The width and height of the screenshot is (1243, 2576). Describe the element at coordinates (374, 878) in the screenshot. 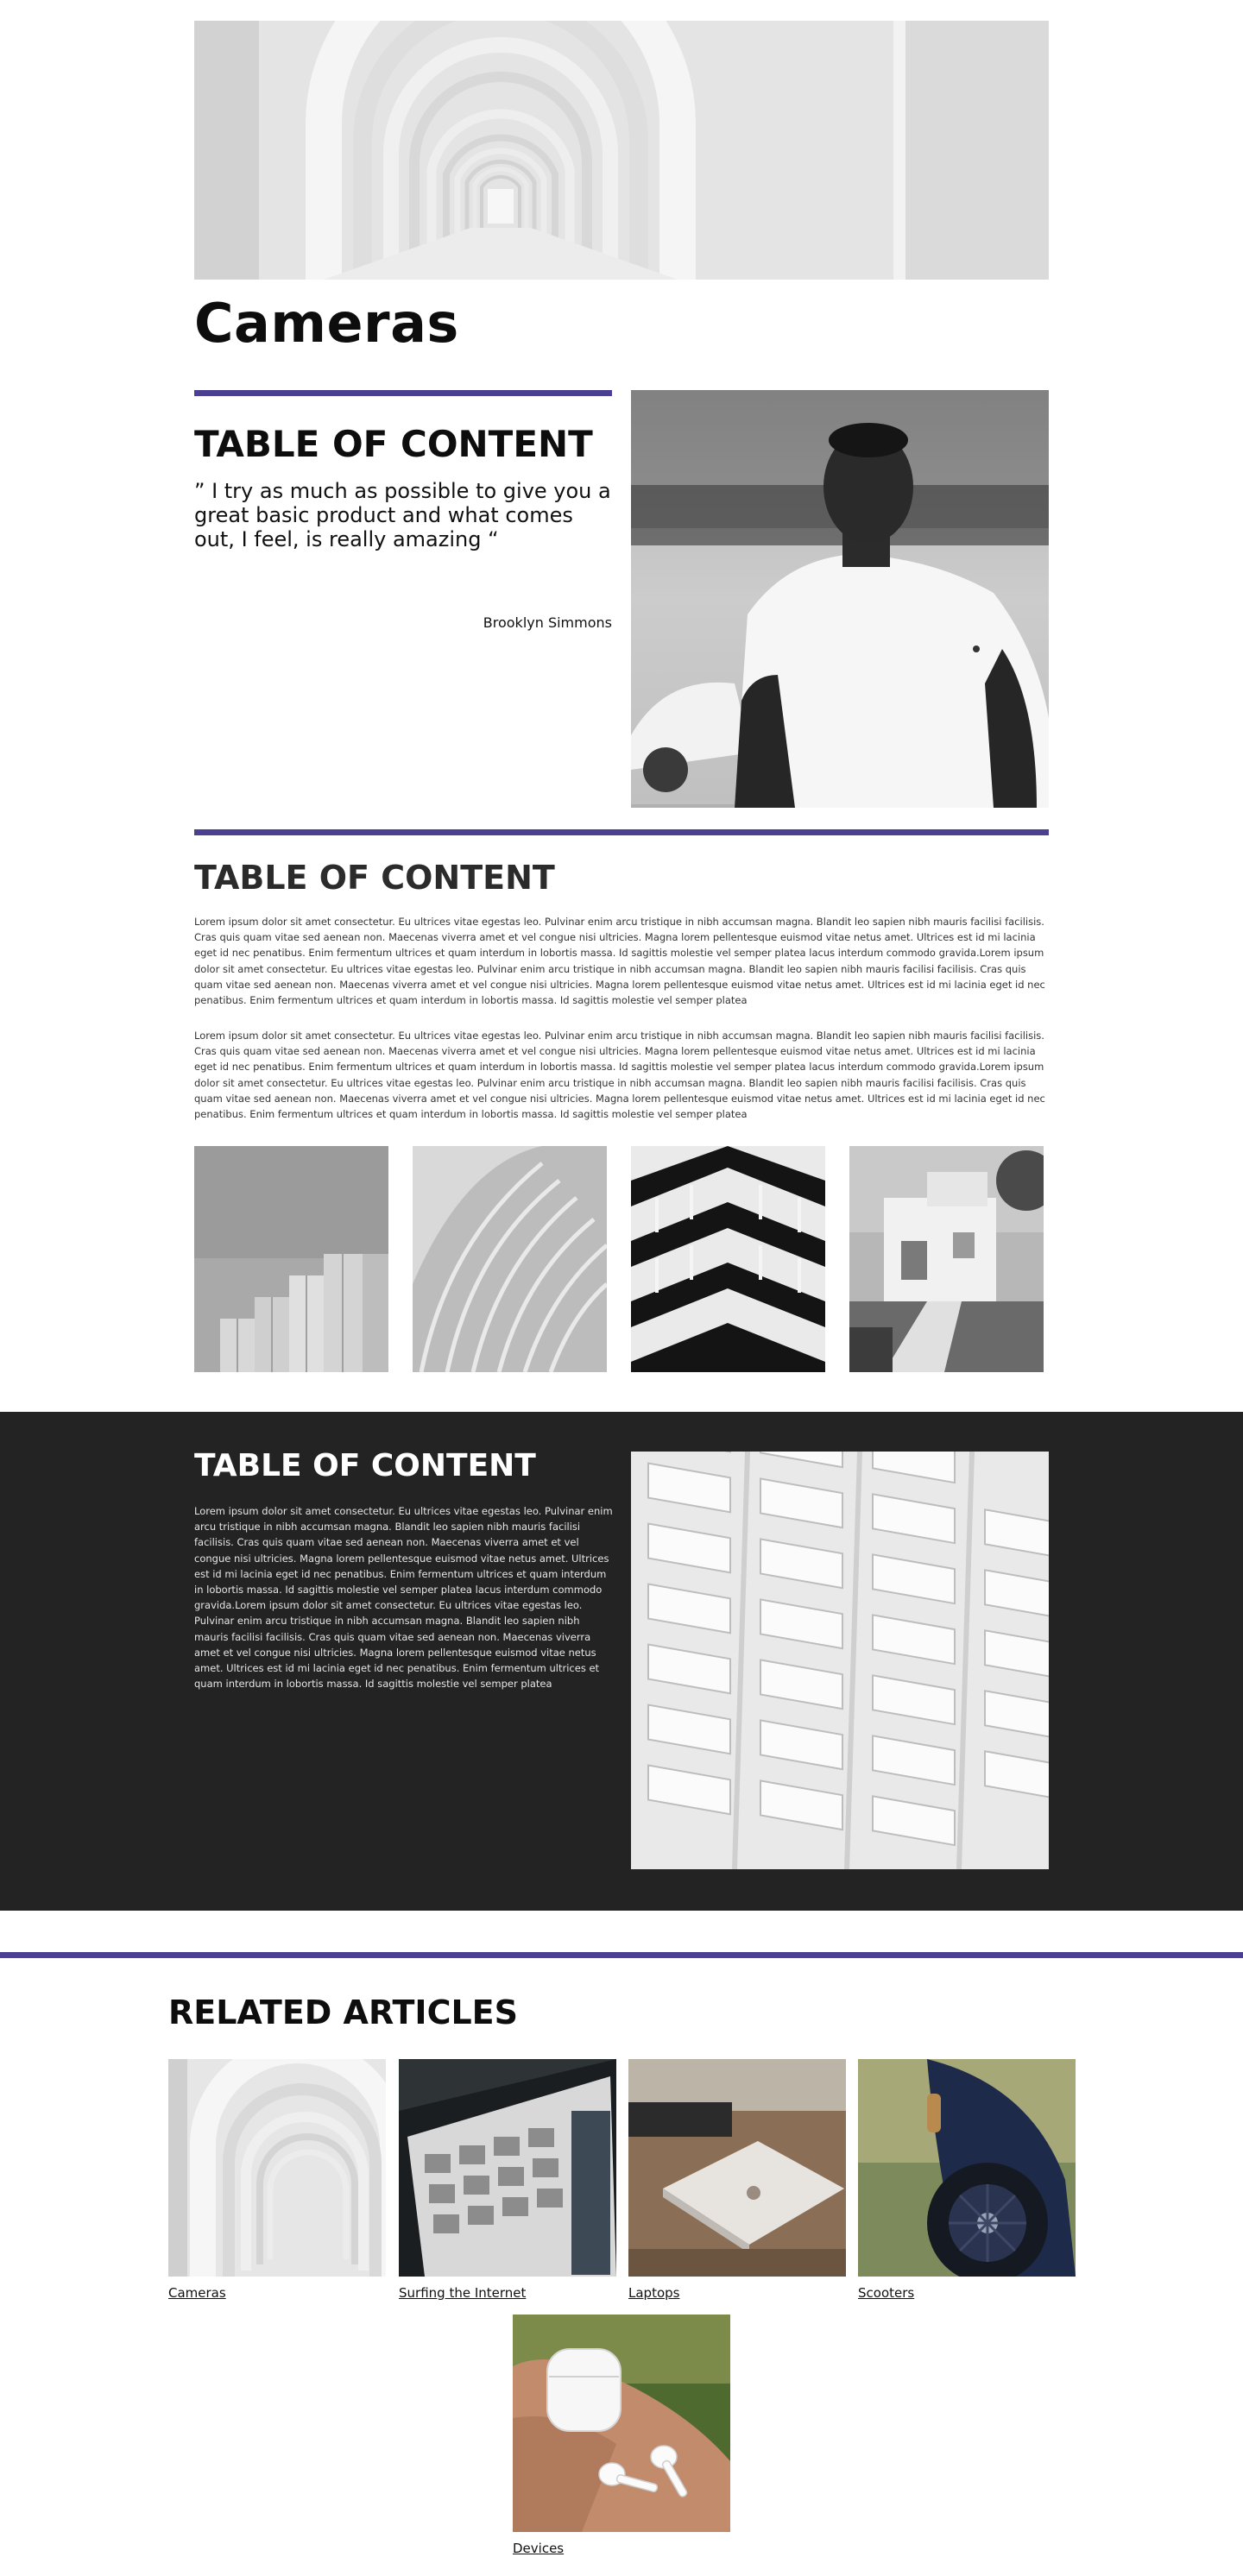

I see `text-section-heading: TABLE OF CONTENT` at that location.